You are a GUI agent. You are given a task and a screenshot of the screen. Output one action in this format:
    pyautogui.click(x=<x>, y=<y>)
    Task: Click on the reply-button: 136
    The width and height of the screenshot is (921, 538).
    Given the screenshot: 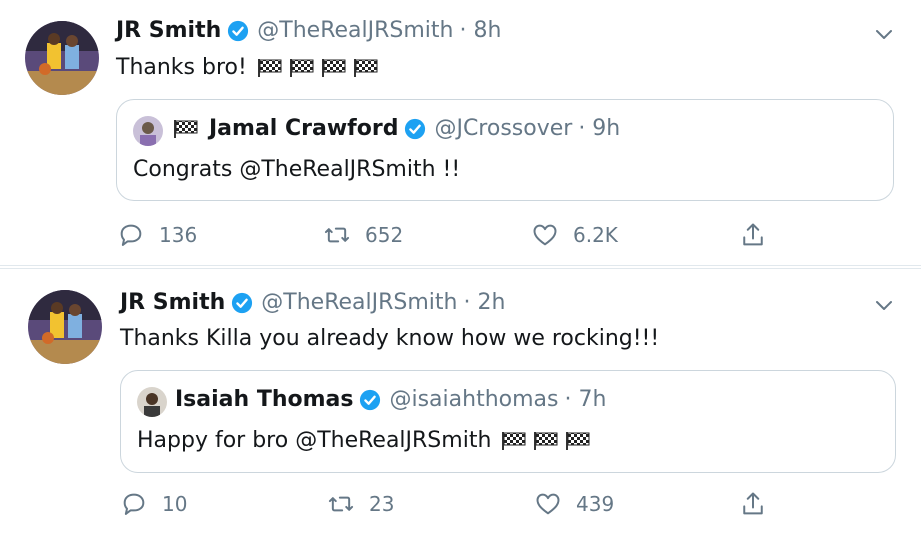 What is the action you would take?
    pyautogui.click(x=157, y=235)
    